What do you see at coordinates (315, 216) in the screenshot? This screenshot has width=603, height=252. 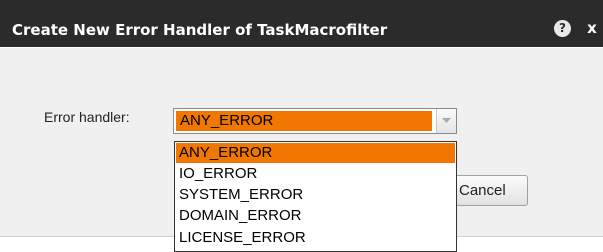 I see `dropdown-option-domain-error: DOMAIN_ERROR` at bounding box center [315, 216].